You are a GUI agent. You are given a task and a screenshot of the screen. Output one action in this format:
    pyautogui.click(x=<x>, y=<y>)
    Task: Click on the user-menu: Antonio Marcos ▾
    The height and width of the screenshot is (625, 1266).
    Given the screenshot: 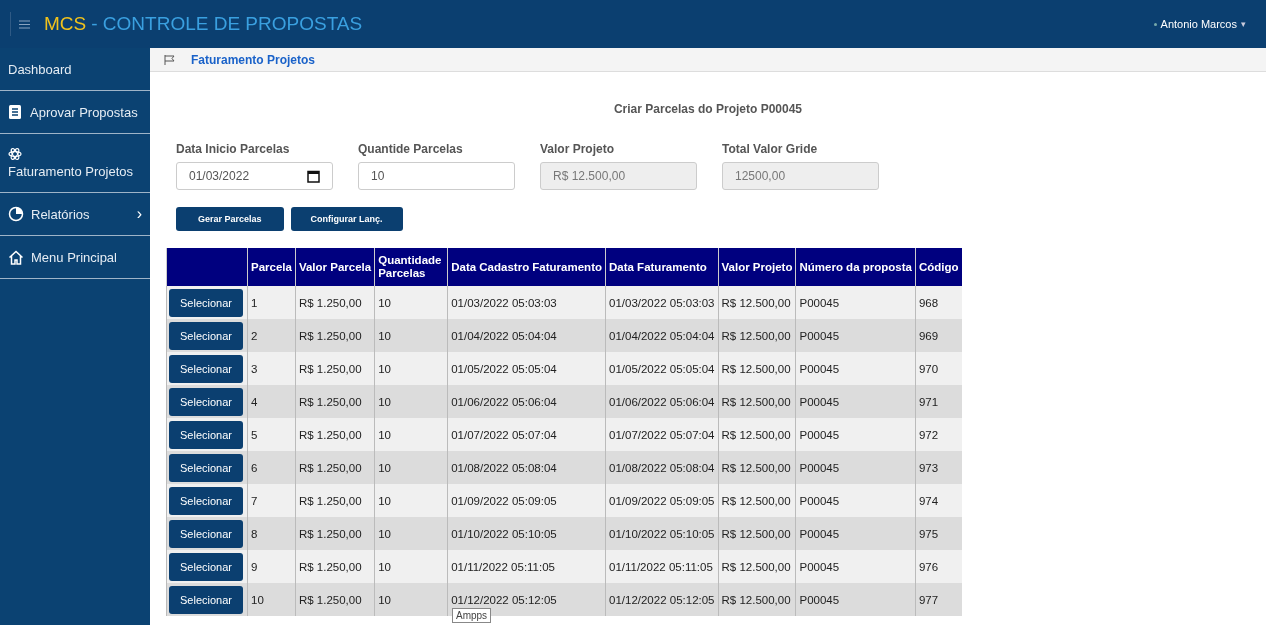 What is the action you would take?
    pyautogui.click(x=1199, y=24)
    